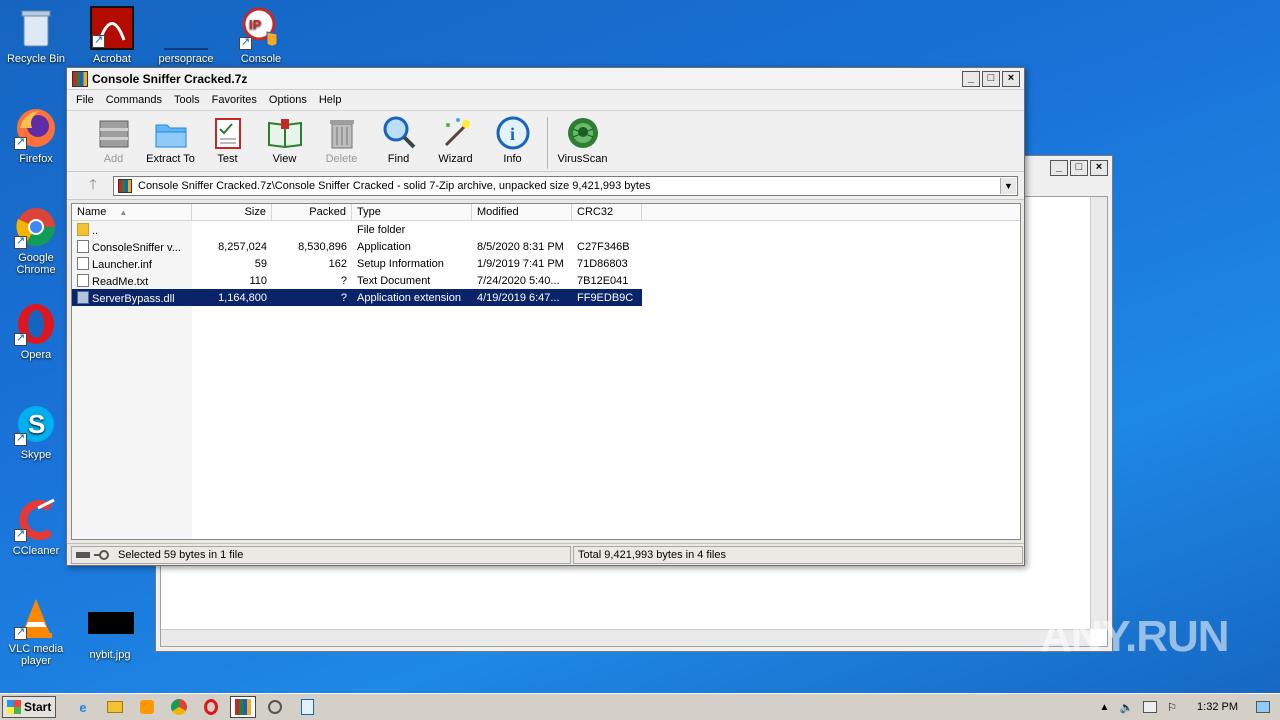 This screenshot has width=1280, height=720. What do you see at coordinates (1105, 707) in the screenshot?
I see `chevron-up-icon: ▲` at bounding box center [1105, 707].